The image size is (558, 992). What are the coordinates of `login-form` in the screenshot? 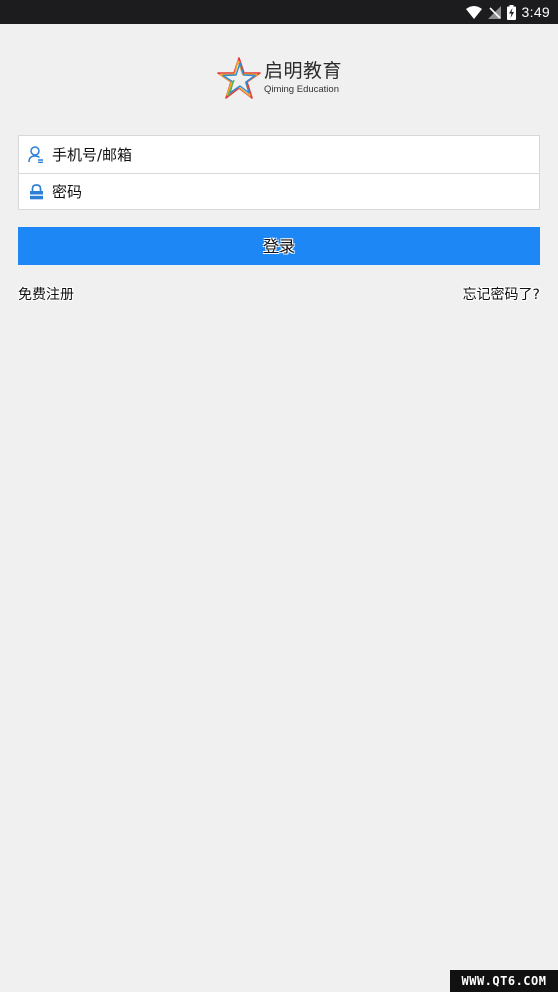 It's located at (279, 172).